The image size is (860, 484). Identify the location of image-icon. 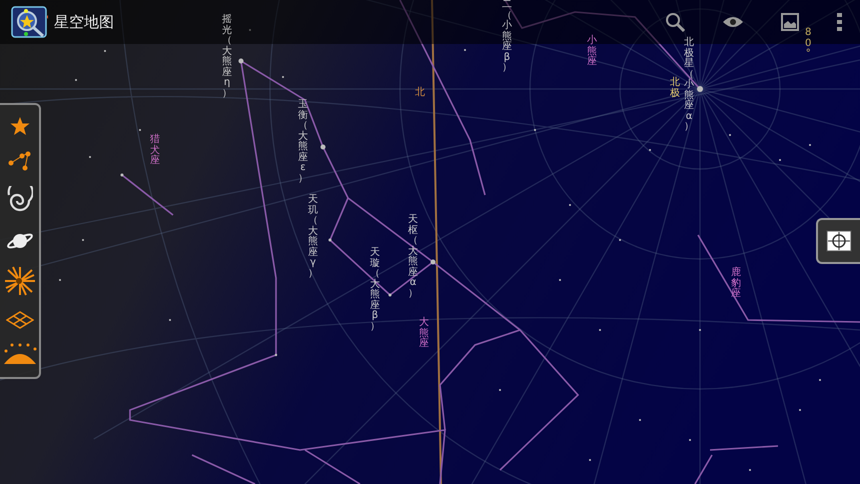
(790, 22).